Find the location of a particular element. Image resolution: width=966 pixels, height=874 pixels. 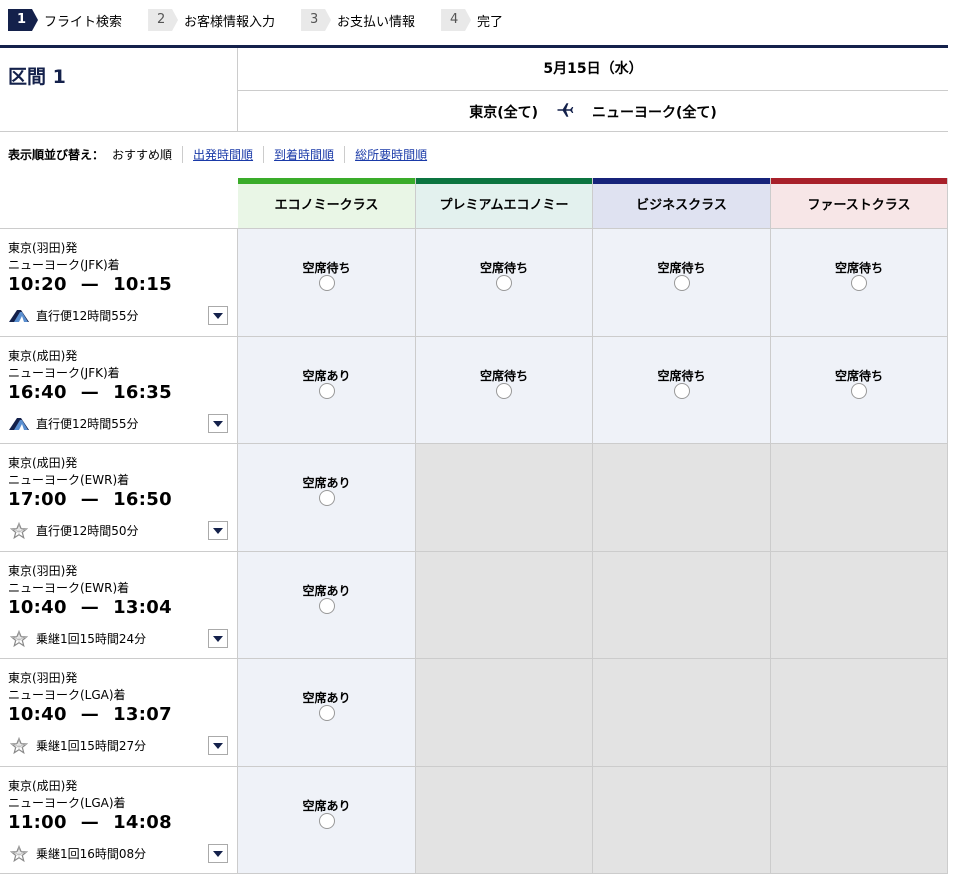

step-1-label: フライト検索 is located at coordinates (83, 22).